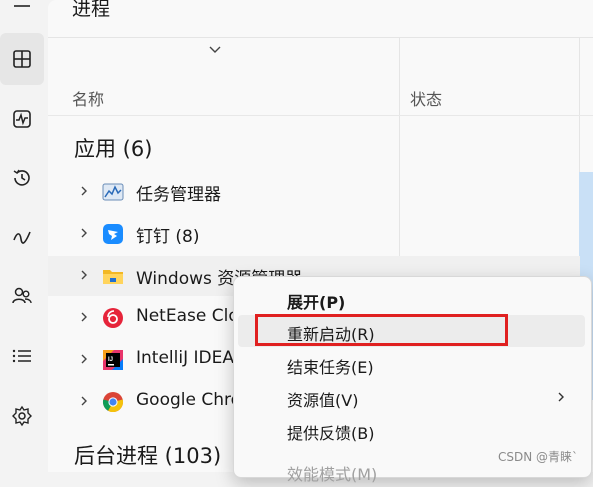 Image resolution: width=593 pixels, height=487 pixels. Describe the element at coordinates (314, 234) in the screenshot. I see `table-row: 钉钉 (8)` at that location.